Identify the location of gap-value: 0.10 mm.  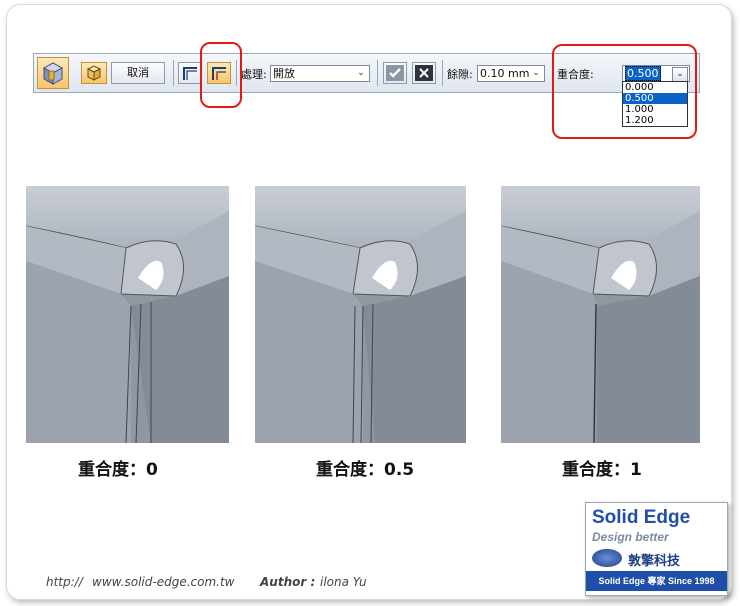
(505, 73).